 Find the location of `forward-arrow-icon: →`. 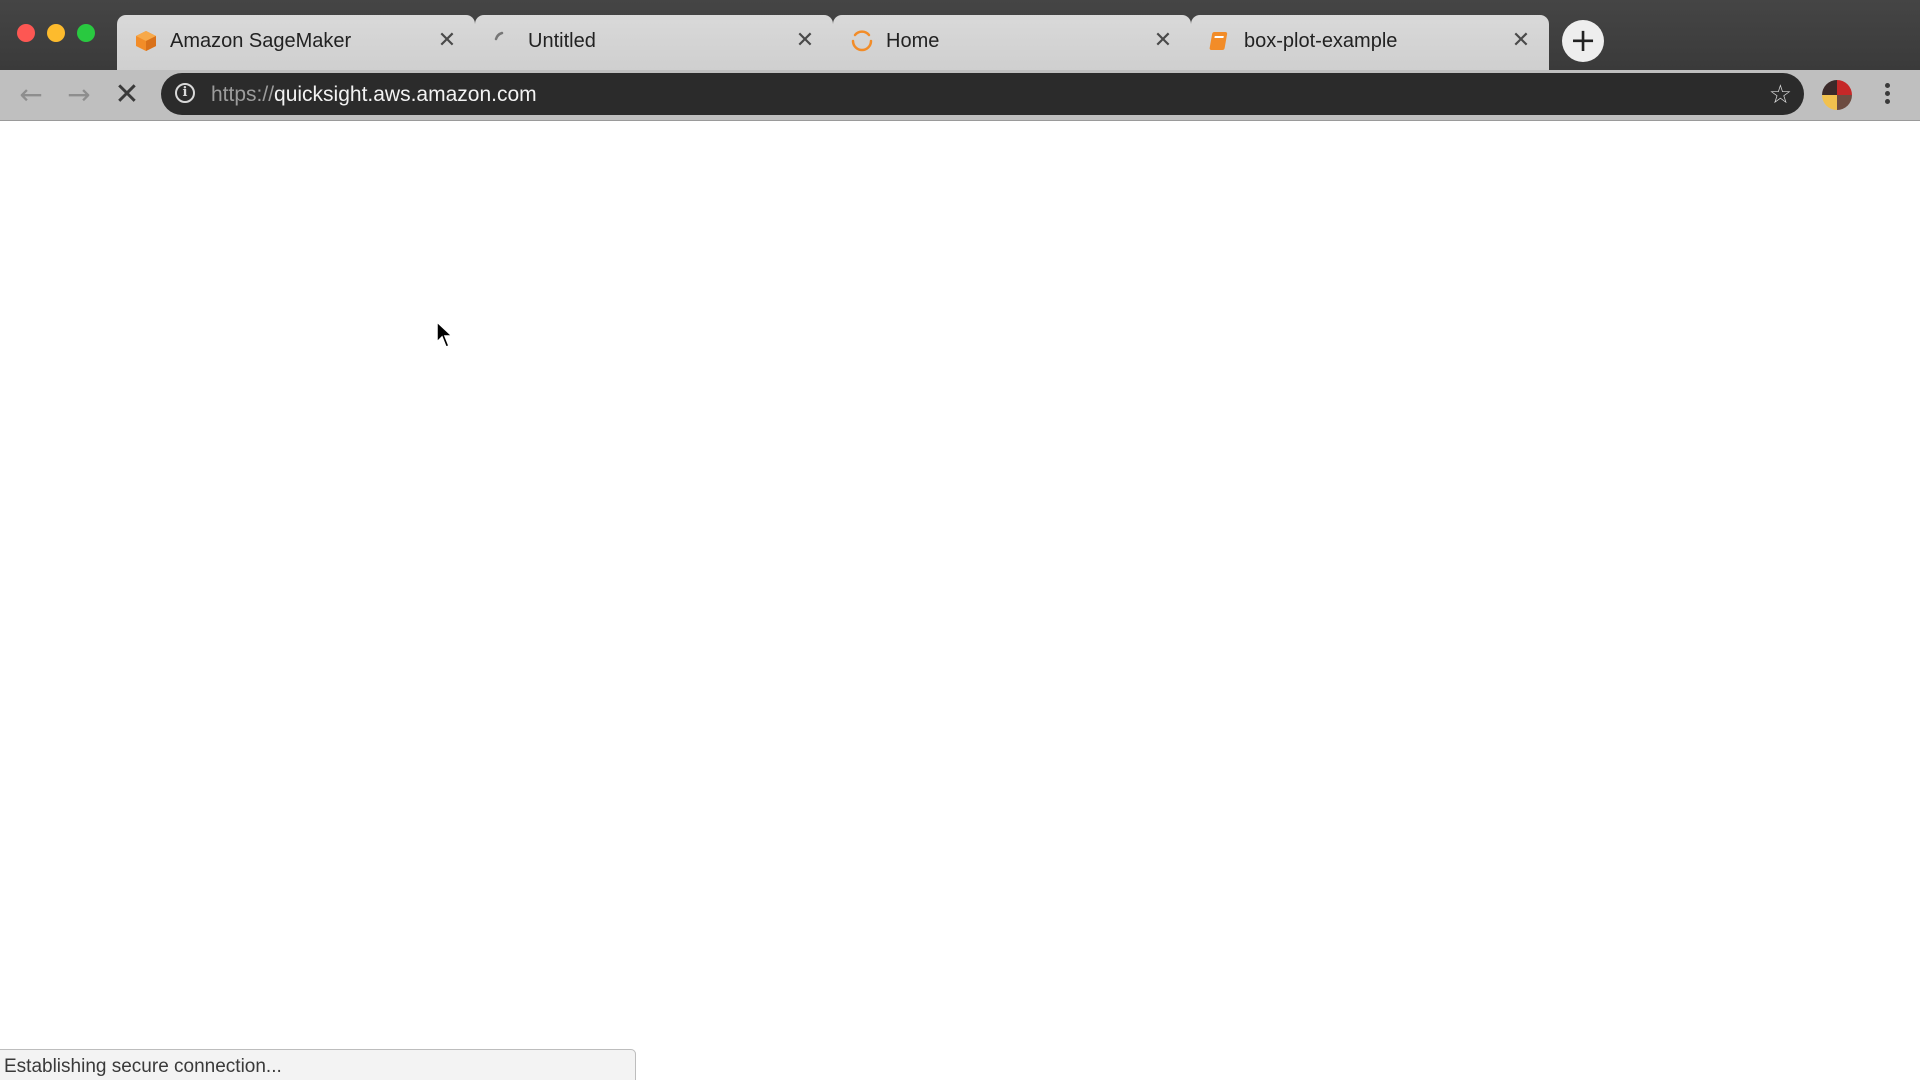

forward-arrow-icon: → is located at coordinates (79, 95).